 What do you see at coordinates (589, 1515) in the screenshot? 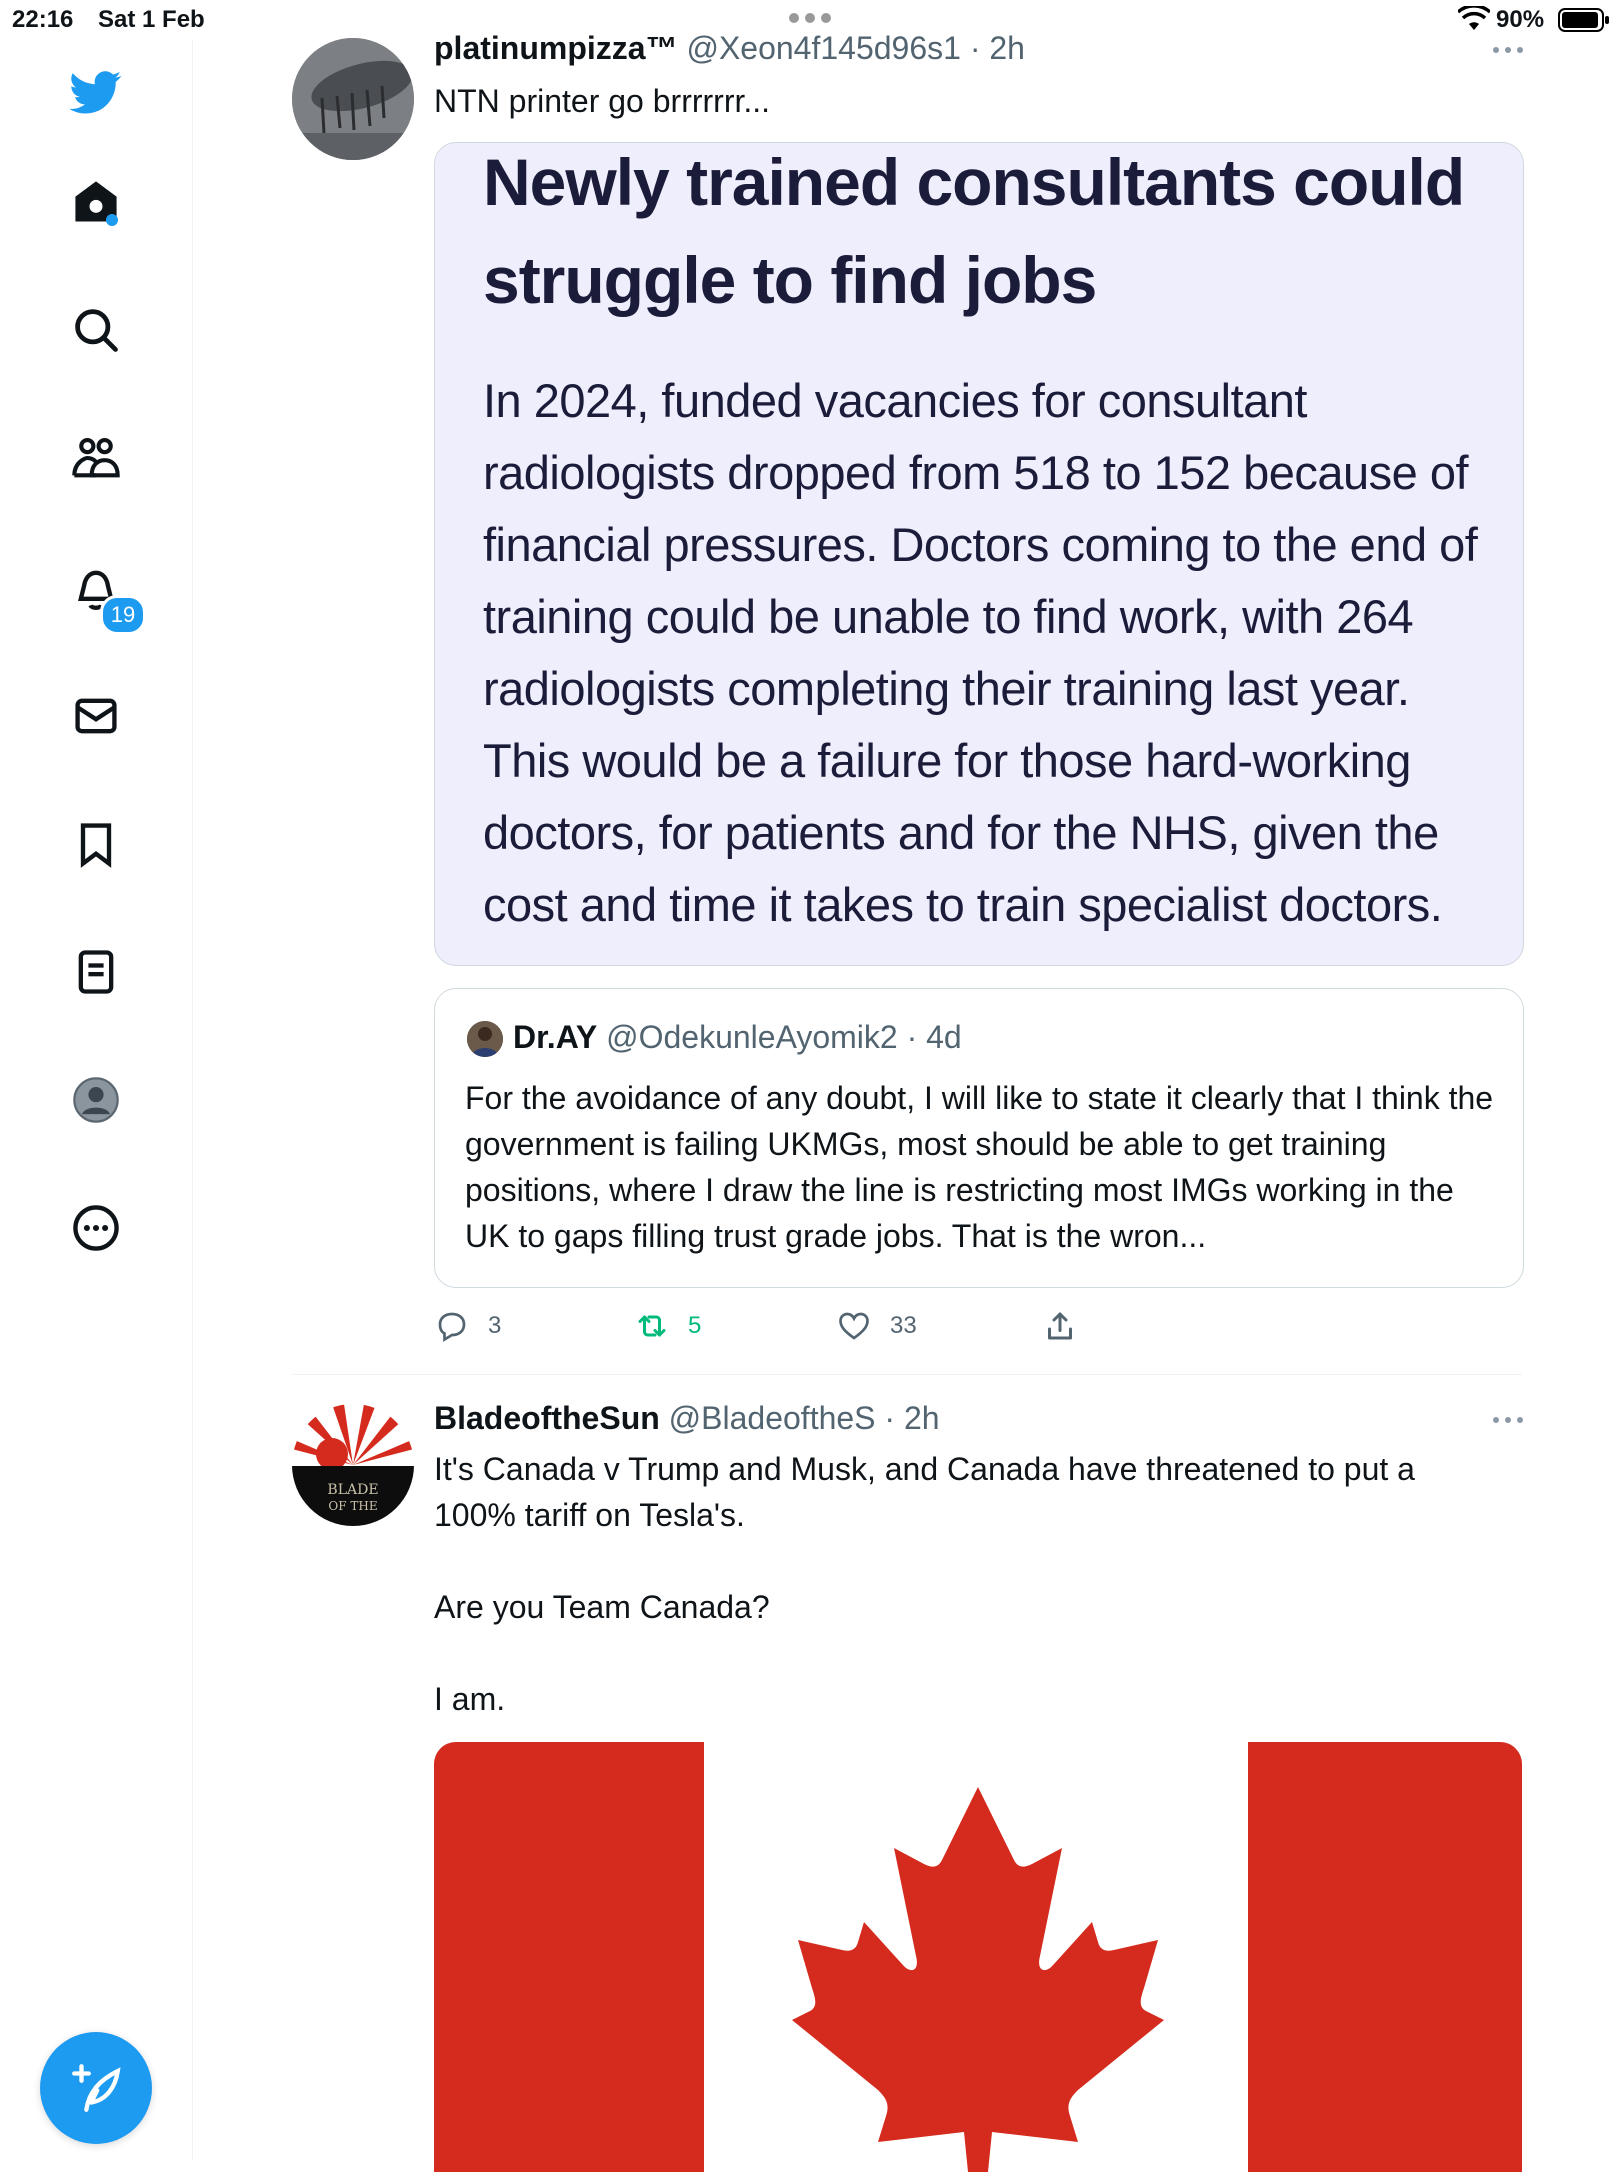
I see `tweet2-text-line: 100% tariff on Tesla's.` at bounding box center [589, 1515].